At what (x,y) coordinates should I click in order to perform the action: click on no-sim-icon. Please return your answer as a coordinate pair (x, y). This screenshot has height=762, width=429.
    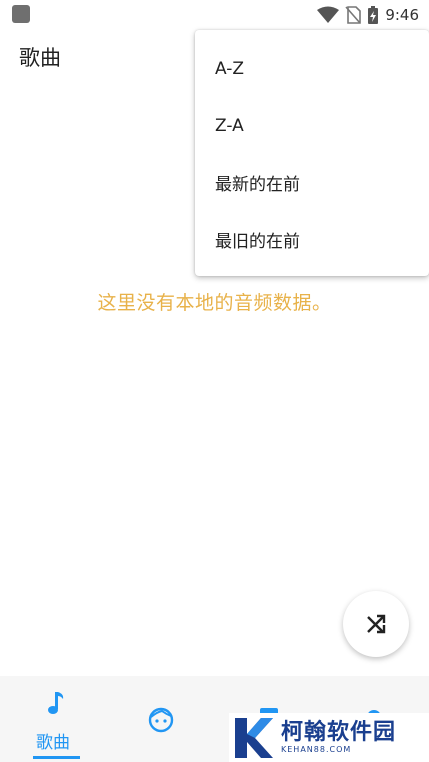
    Looking at the image, I should click on (353, 15).